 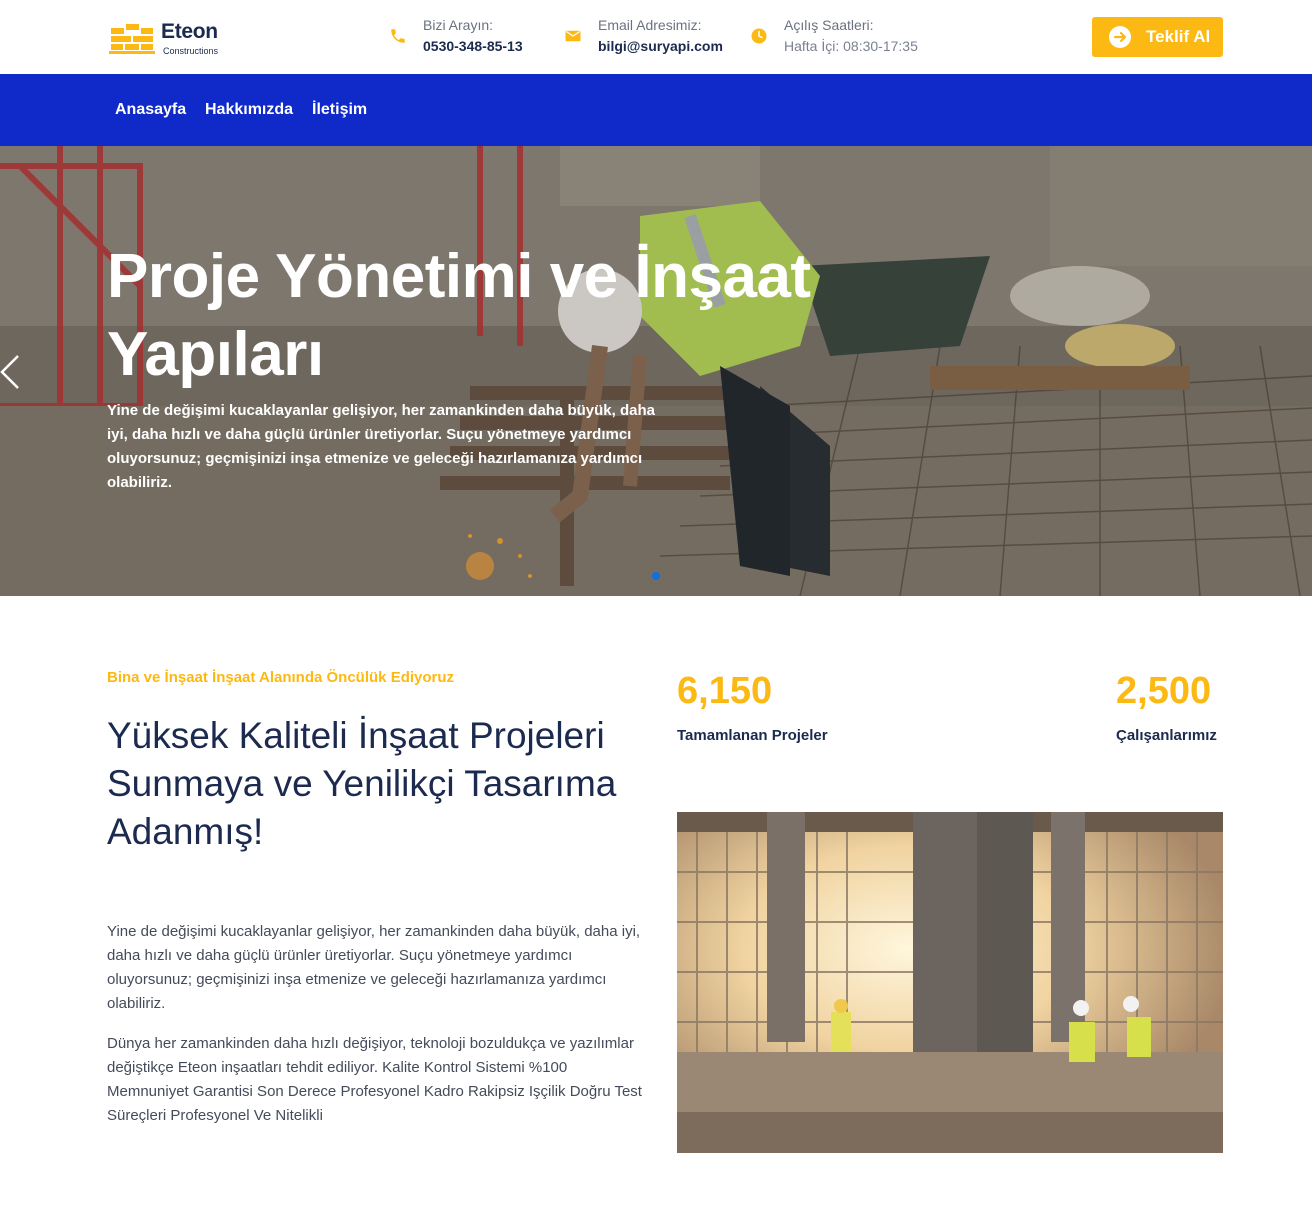 What do you see at coordinates (1120, 37) in the screenshot?
I see `arrow-right-icon` at bounding box center [1120, 37].